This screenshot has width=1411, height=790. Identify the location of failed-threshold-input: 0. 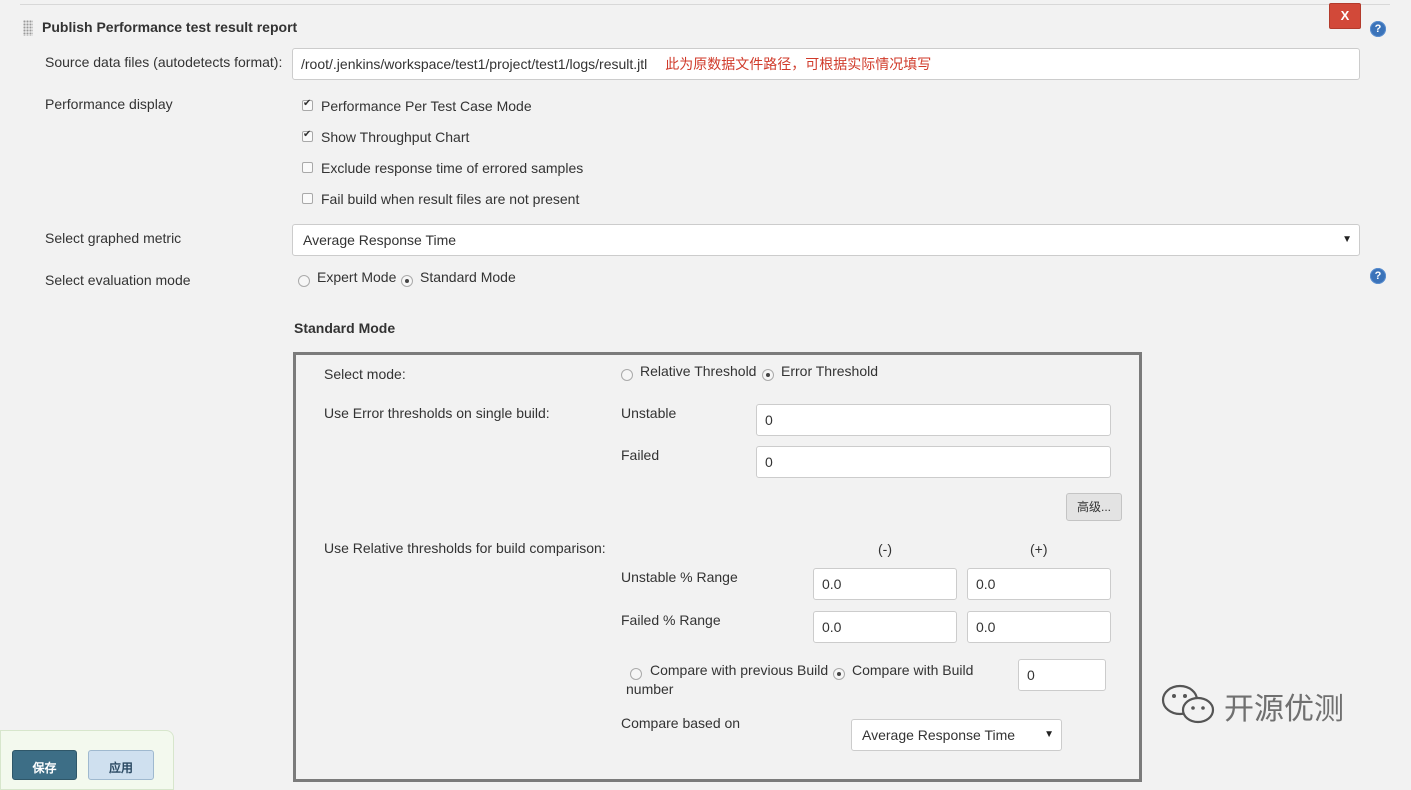
(933, 462).